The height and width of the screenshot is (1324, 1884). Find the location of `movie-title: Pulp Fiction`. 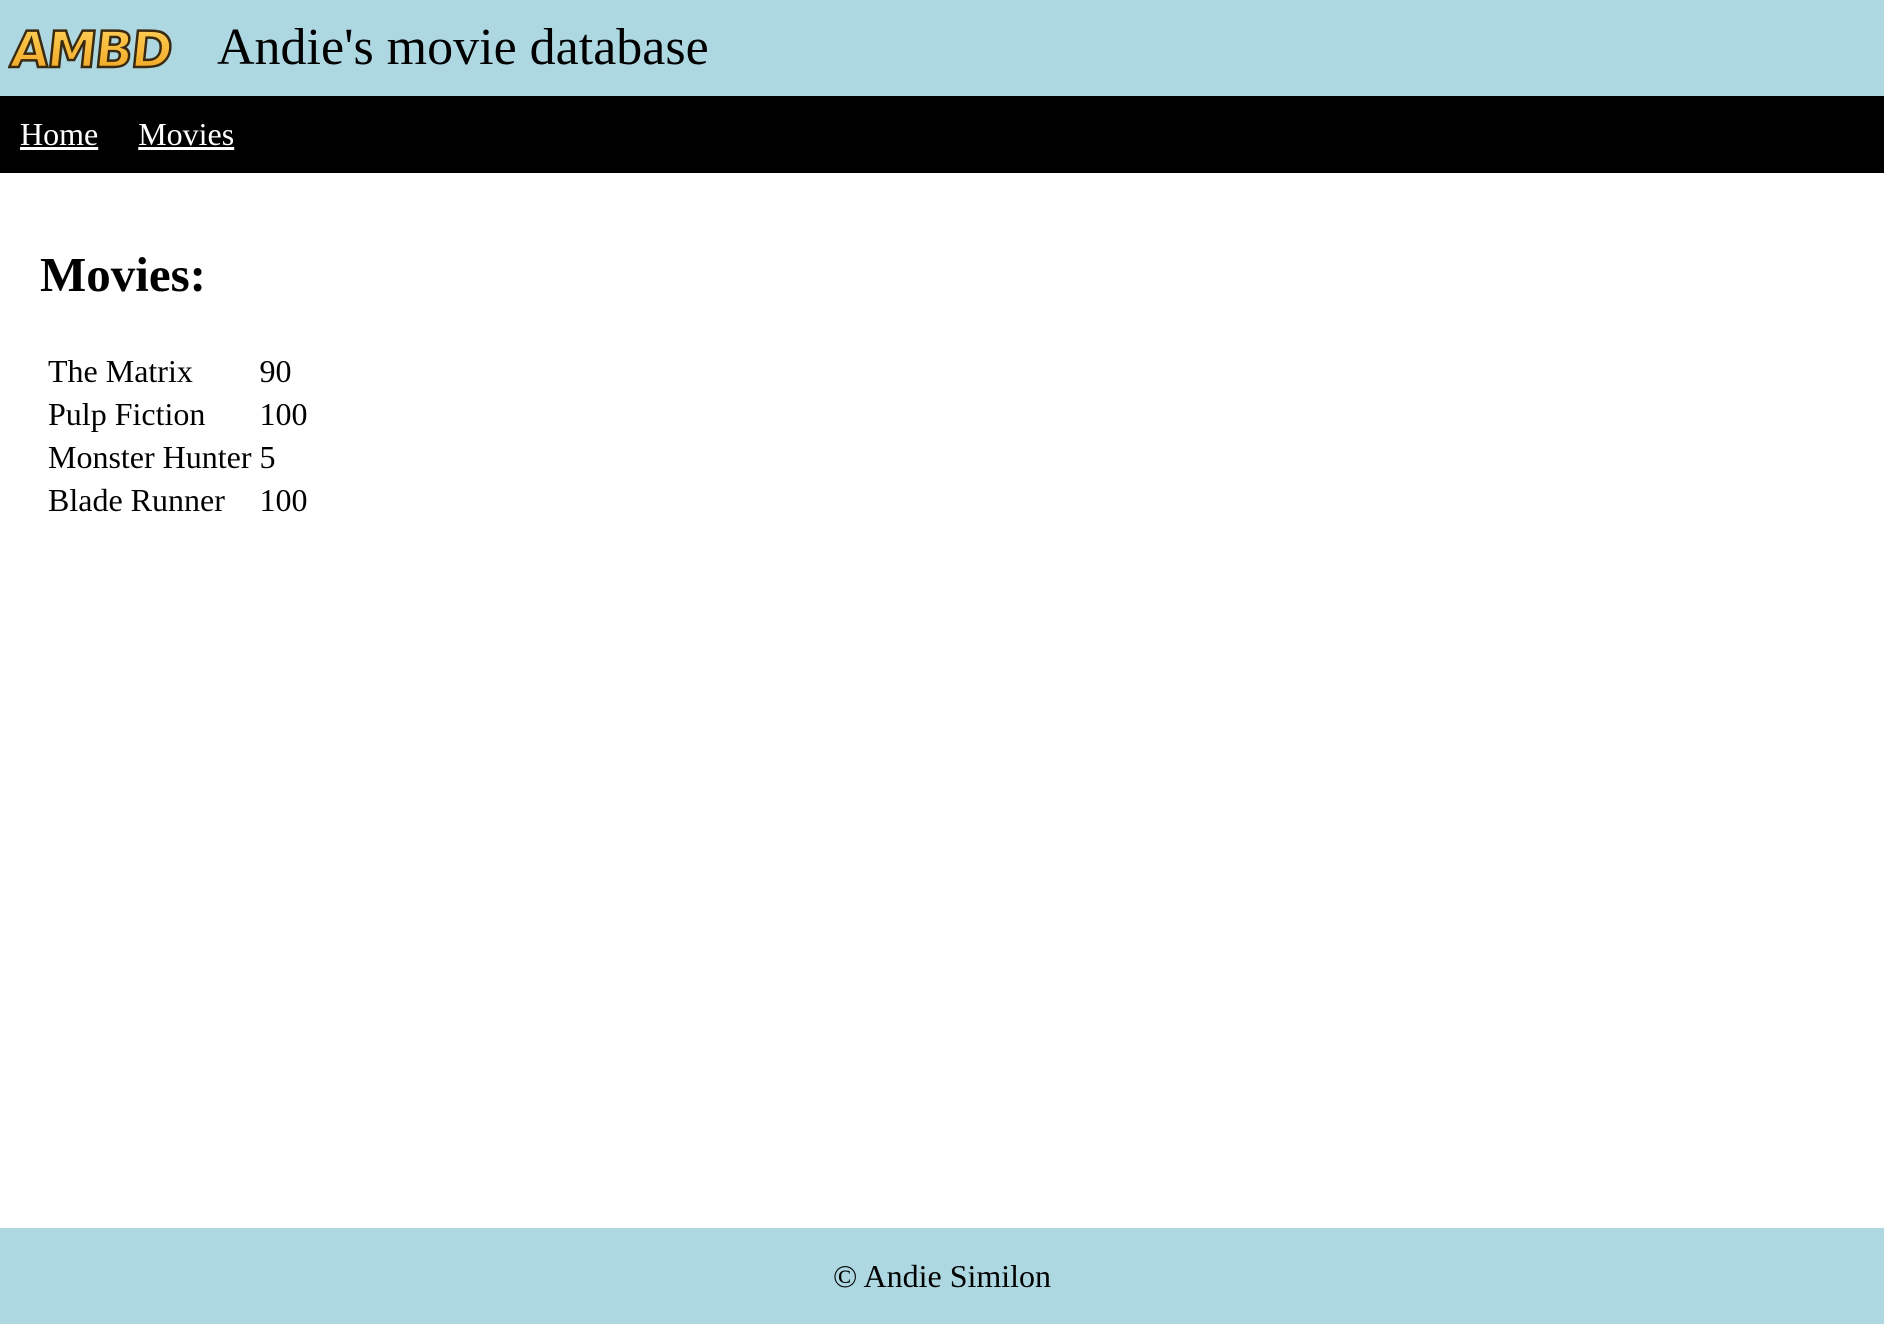

movie-title: Pulp Fiction is located at coordinates (127, 414).